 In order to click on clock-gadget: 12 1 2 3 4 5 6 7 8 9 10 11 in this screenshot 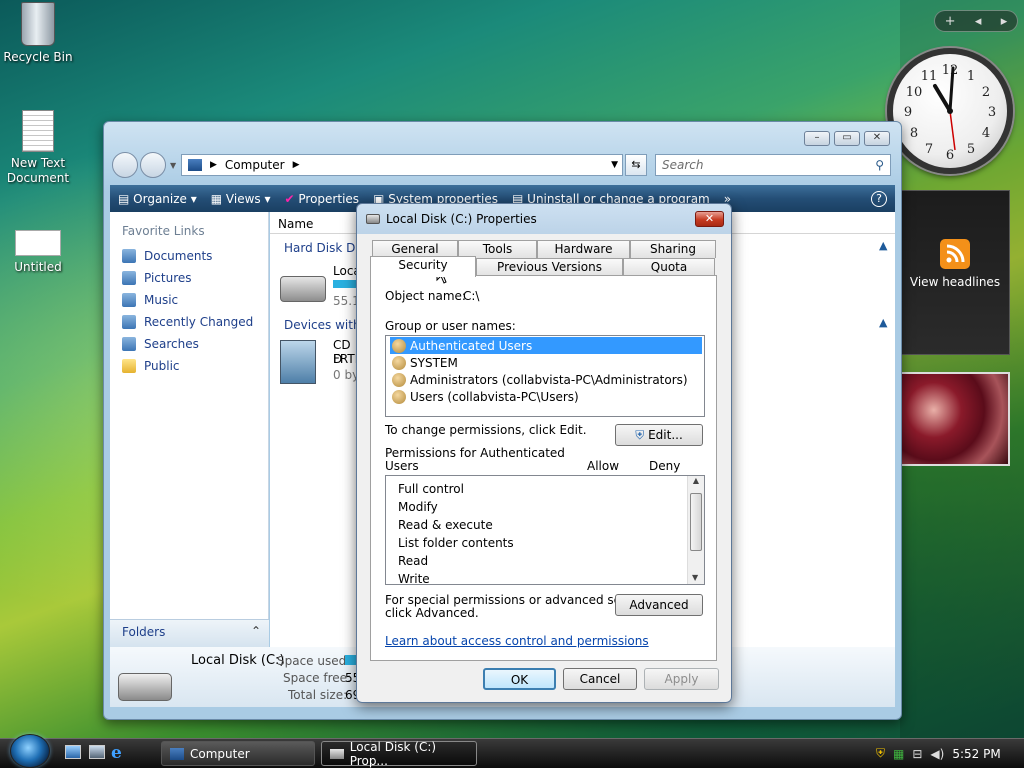, I will do `click(950, 111)`.